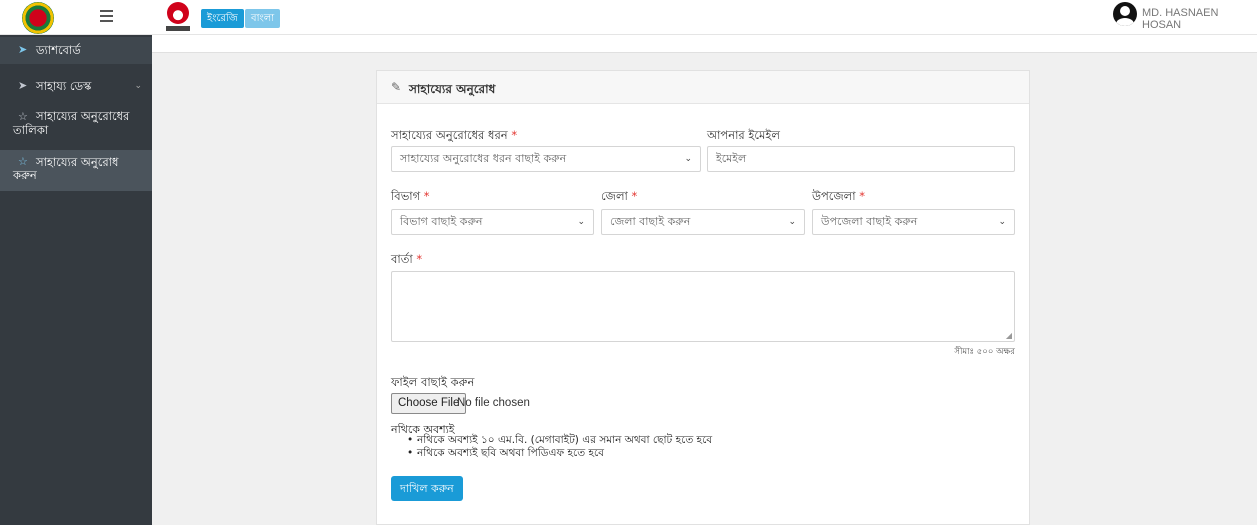 This screenshot has height=525, width=1257. Describe the element at coordinates (83, 116) in the screenshot. I see `sidebar-item-label: সাহায্যের অনুরোধের` at that location.